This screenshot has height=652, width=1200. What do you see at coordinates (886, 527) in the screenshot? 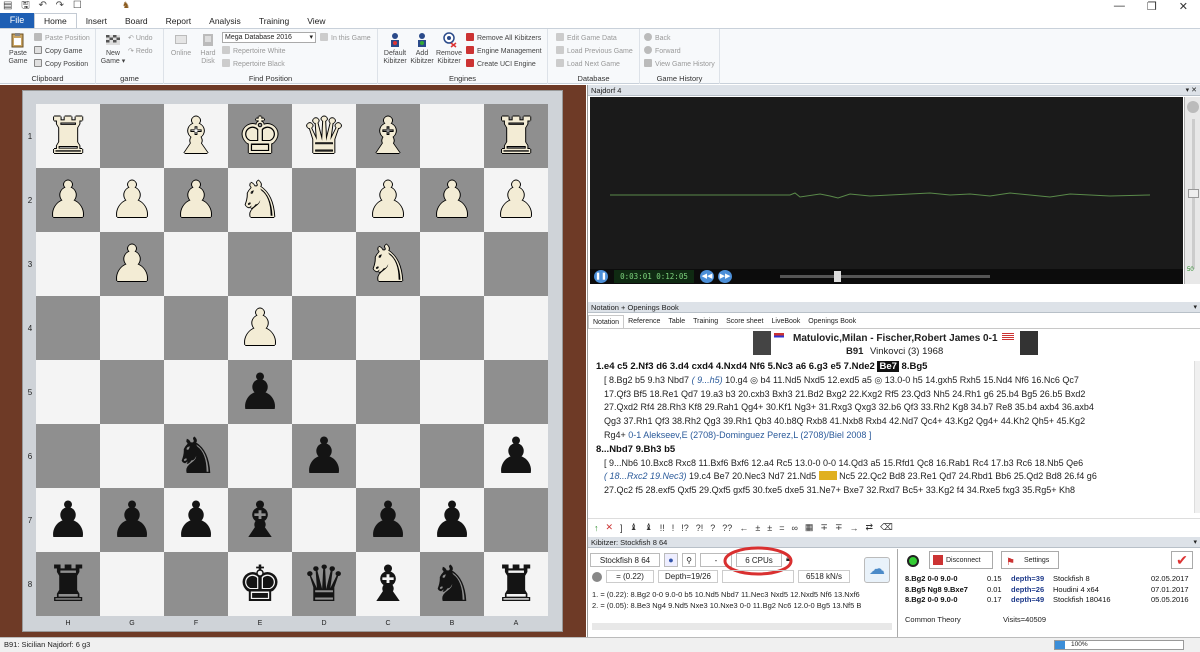
I see `annotation-symbol-button: ⌫` at bounding box center [886, 527].